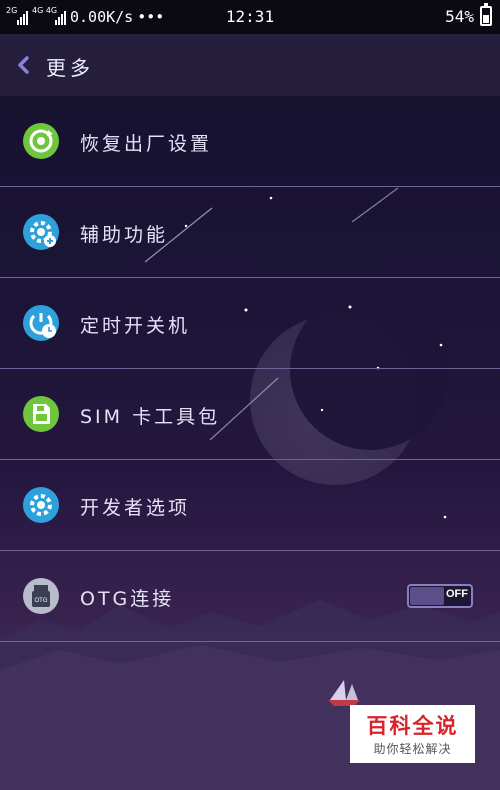 Image resolution: width=500 pixels, height=790 pixels. Describe the element at coordinates (23, 65) in the screenshot. I see `back-chevron-icon` at that location.